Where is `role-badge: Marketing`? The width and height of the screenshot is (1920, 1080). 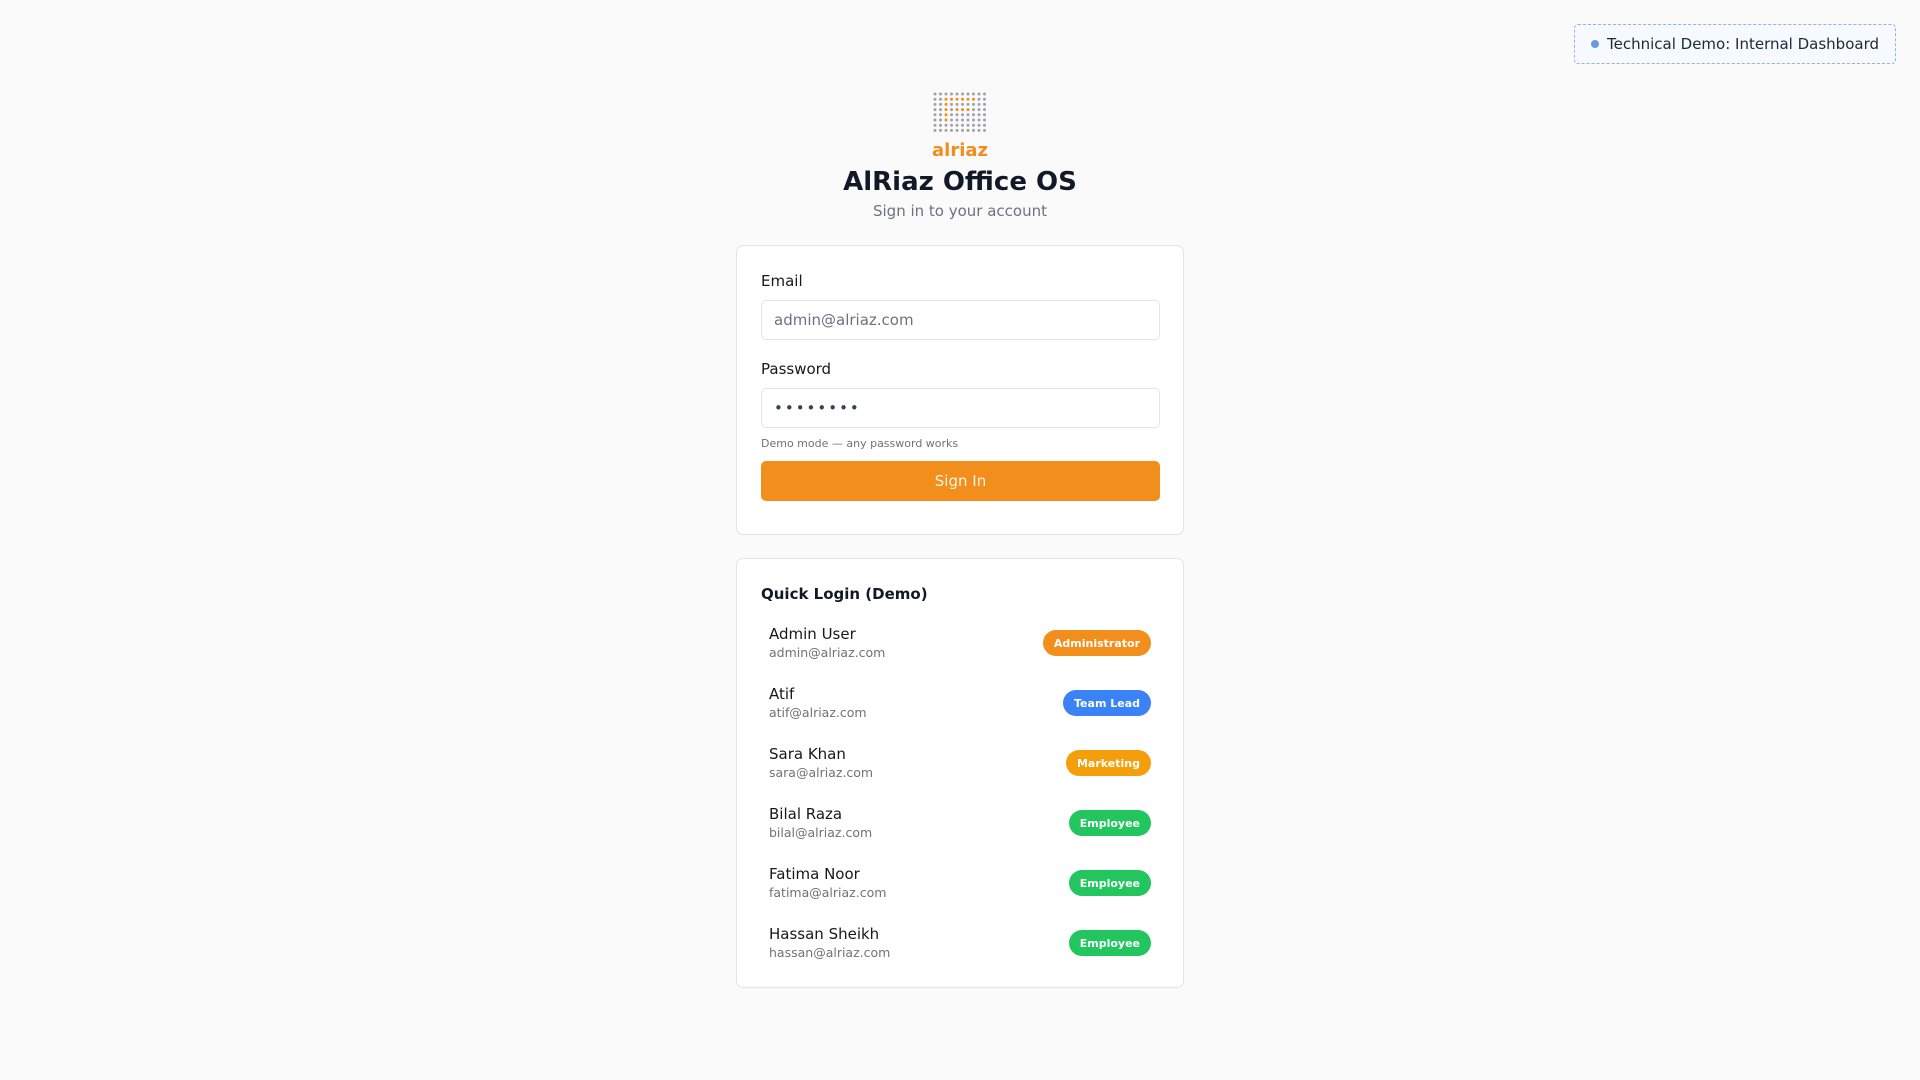
role-badge: Marketing is located at coordinates (1108, 763).